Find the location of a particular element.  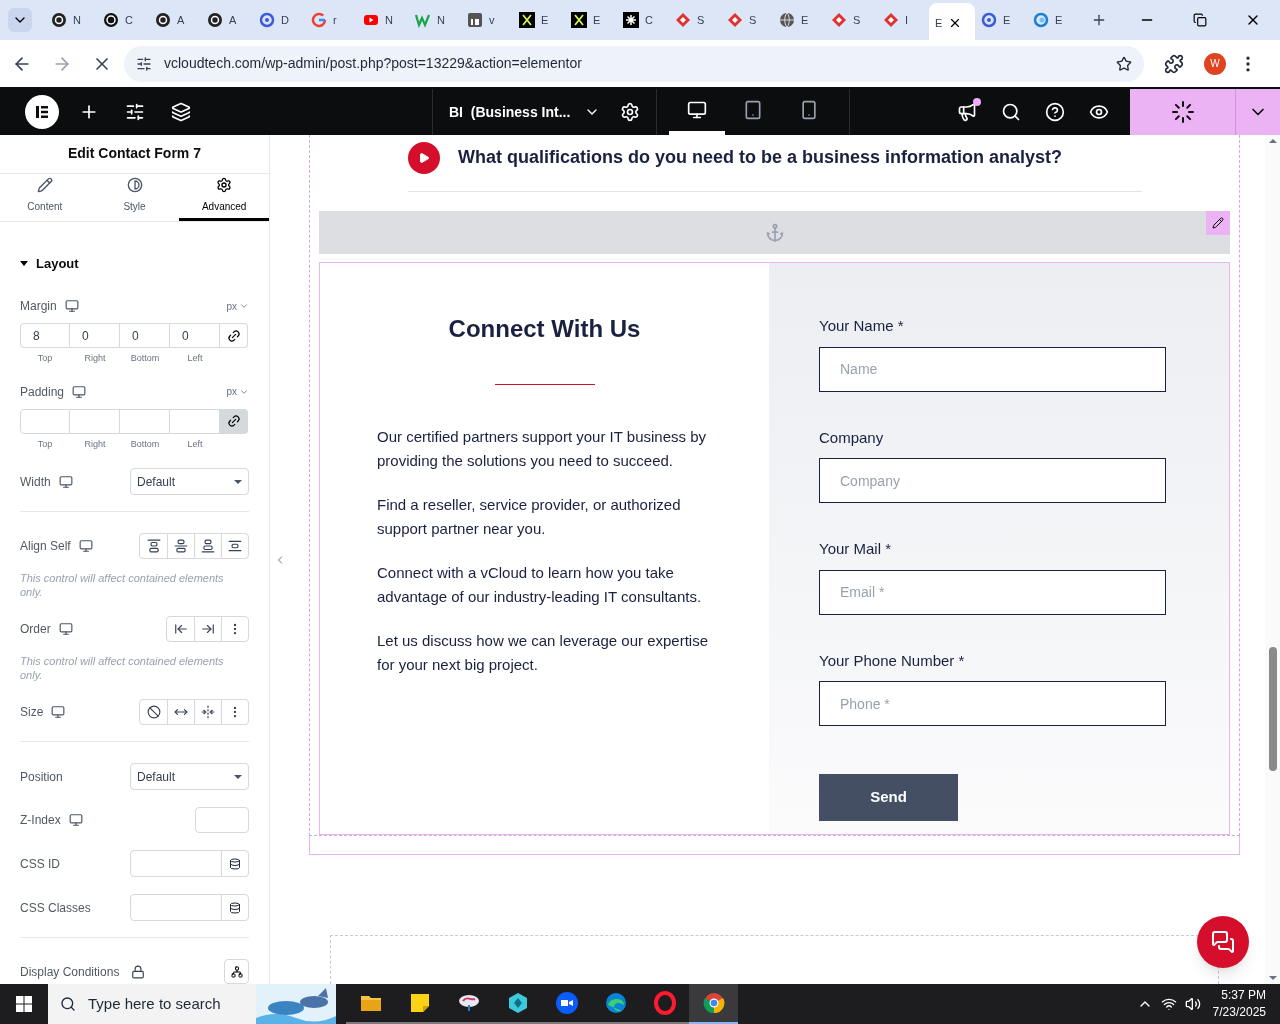

extensions-icon is located at coordinates (1174, 63).